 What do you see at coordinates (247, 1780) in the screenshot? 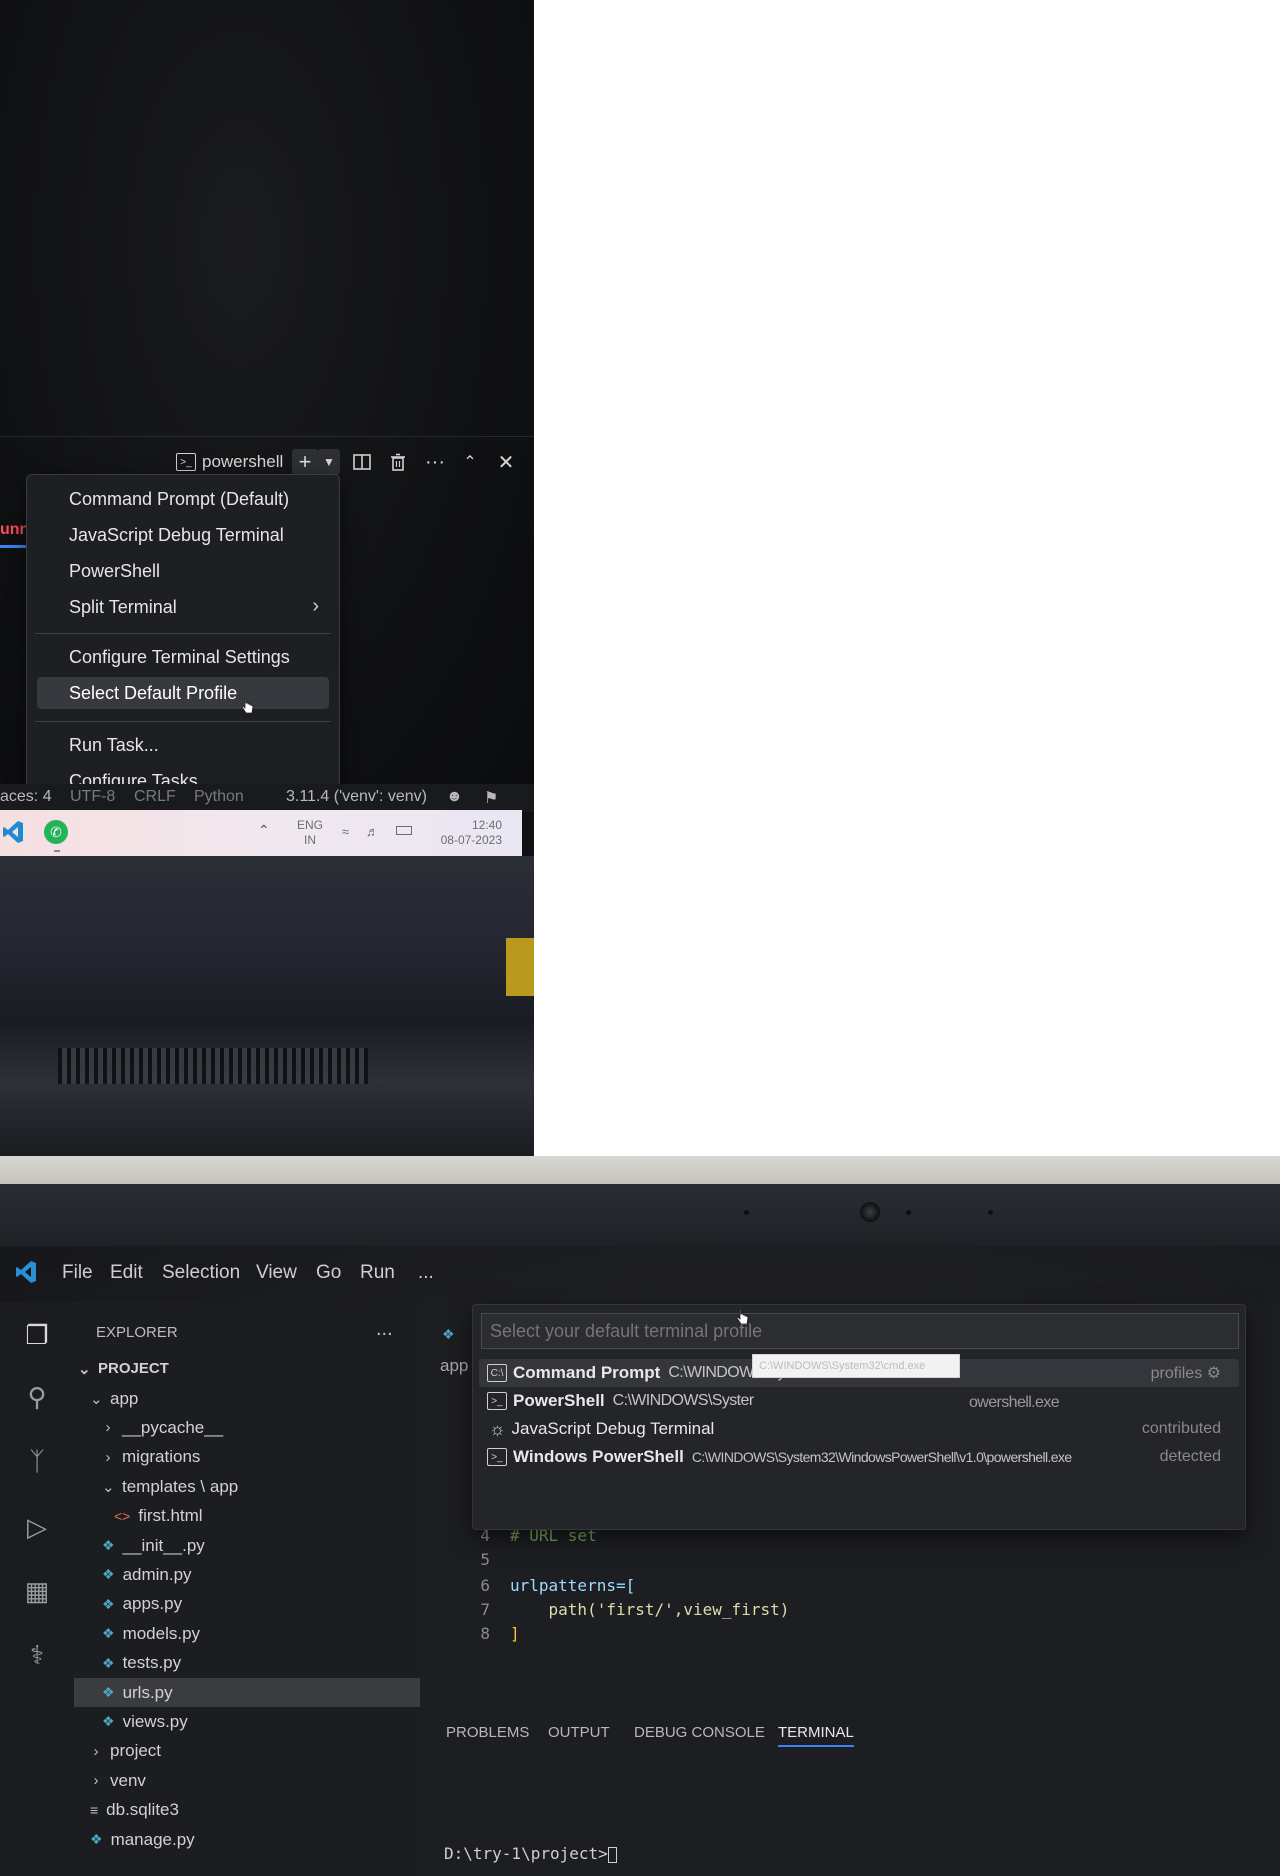
I see `tree-item: › venv` at bounding box center [247, 1780].